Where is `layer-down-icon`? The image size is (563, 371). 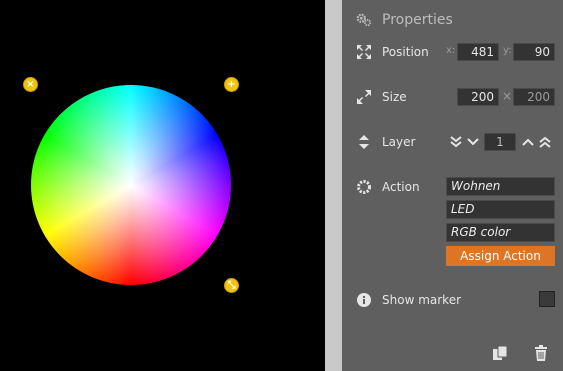
layer-down-icon is located at coordinates (473, 142).